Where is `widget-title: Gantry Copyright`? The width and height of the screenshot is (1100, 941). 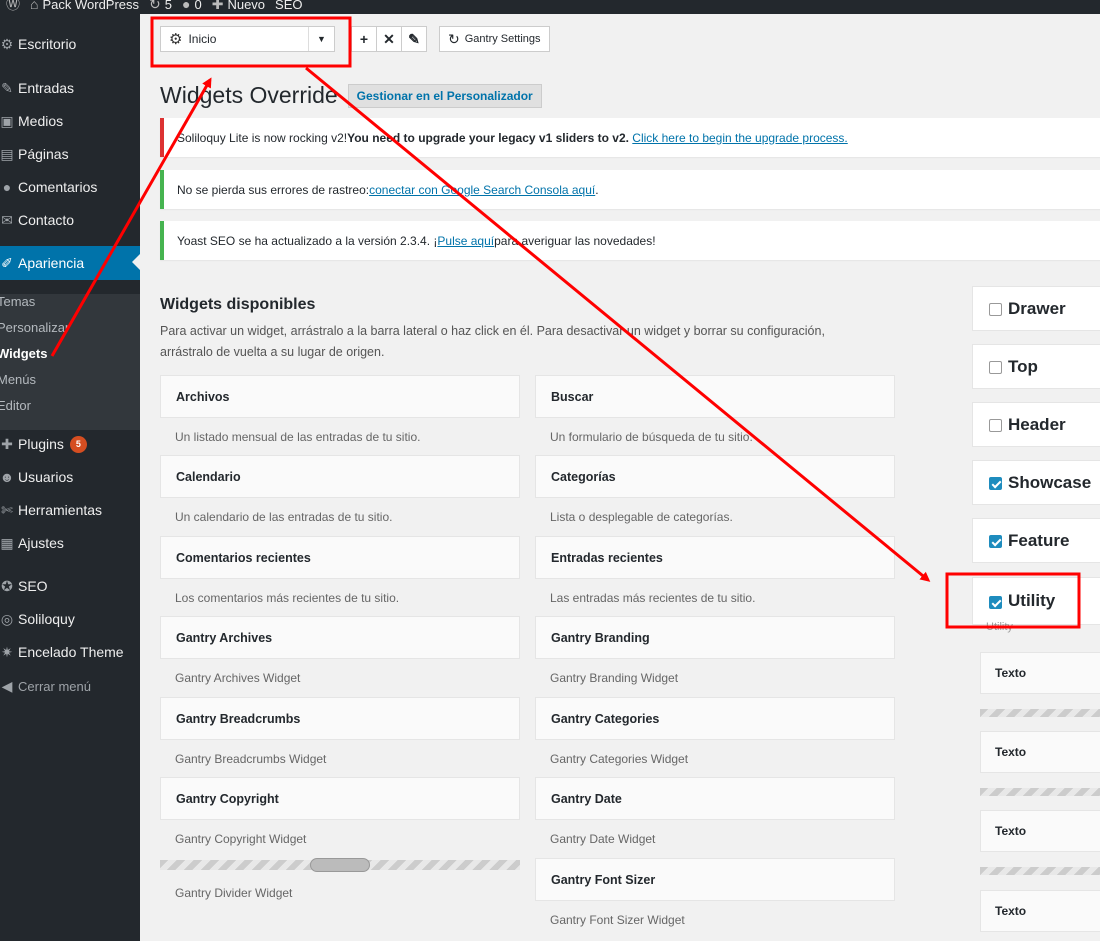 widget-title: Gantry Copyright is located at coordinates (340, 798).